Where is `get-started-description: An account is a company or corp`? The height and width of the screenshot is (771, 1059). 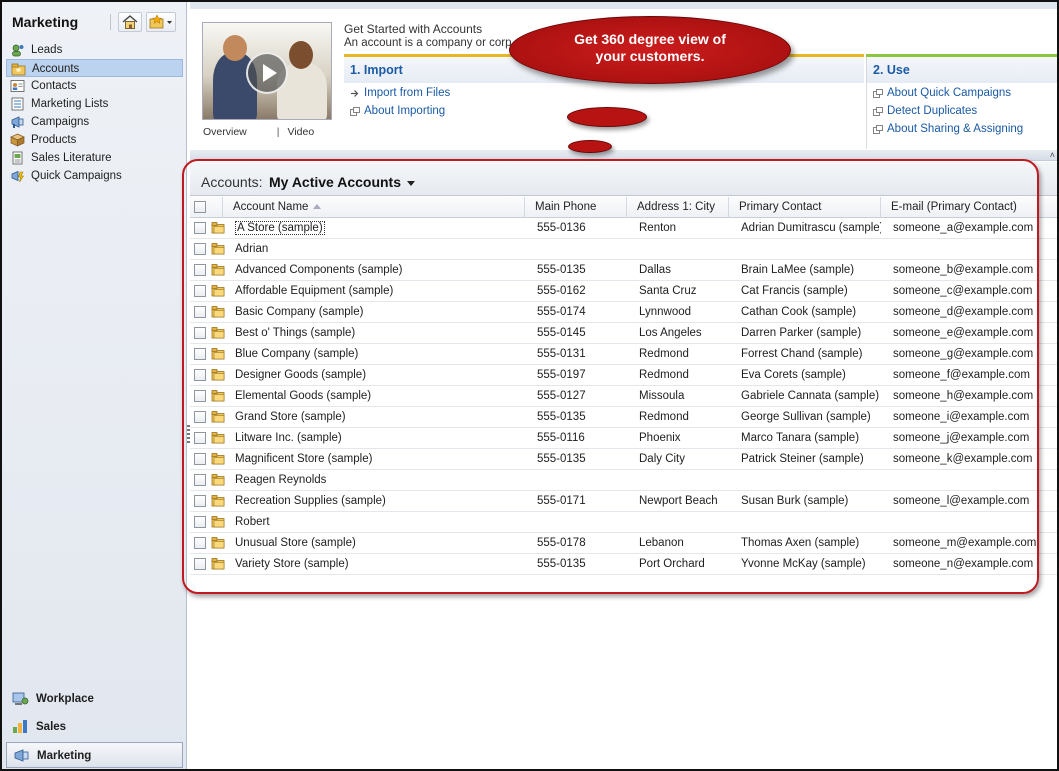
get-started-description: An account is a company or corp is located at coordinates (428, 43).